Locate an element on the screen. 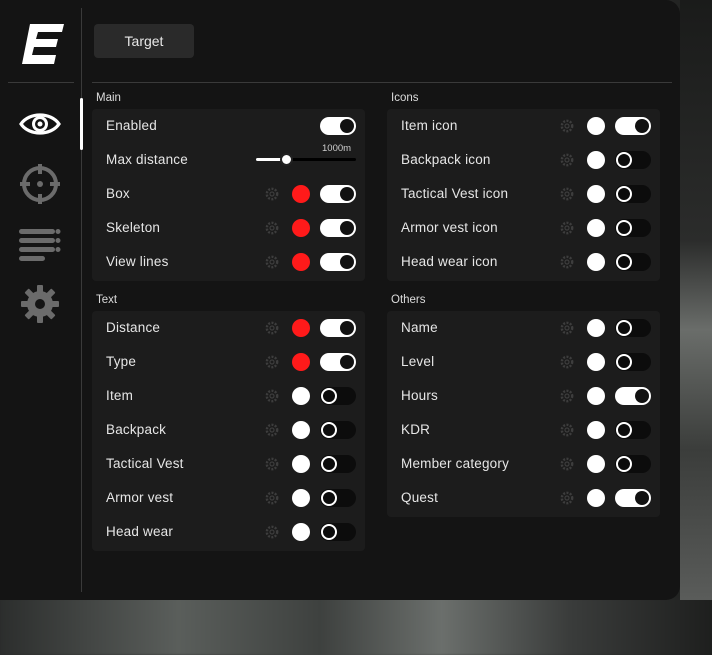 This screenshot has width=712, height=655. name-toggle is located at coordinates (633, 328).